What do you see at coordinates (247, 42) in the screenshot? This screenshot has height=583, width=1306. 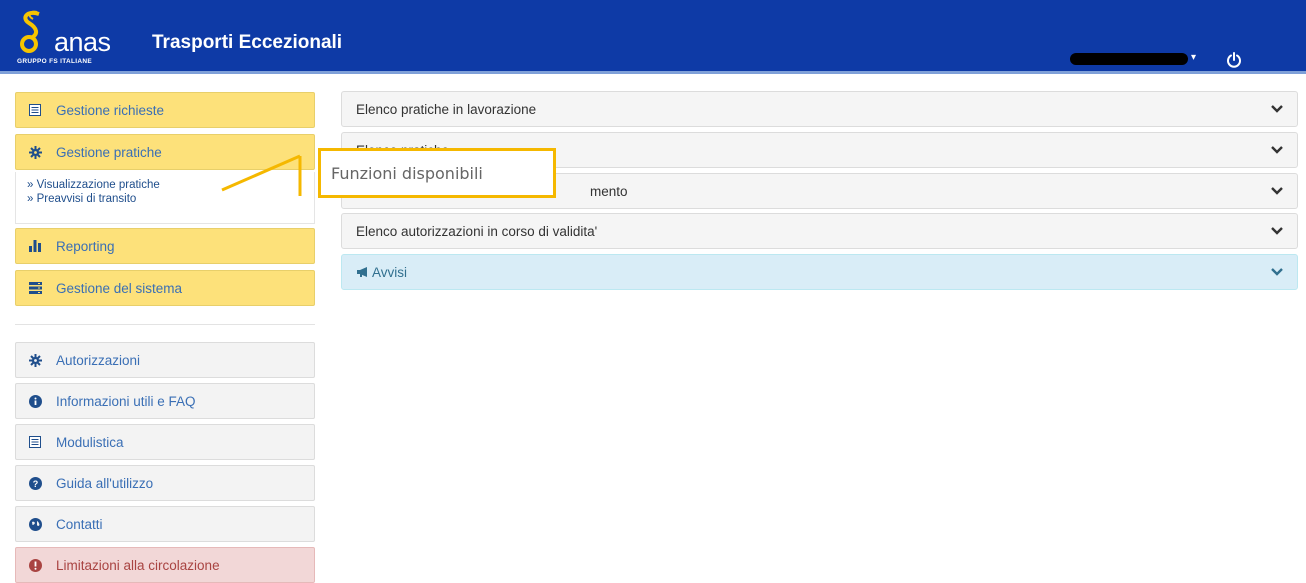 I see `app-title: Trasporti Eccezionali` at bounding box center [247, 42].